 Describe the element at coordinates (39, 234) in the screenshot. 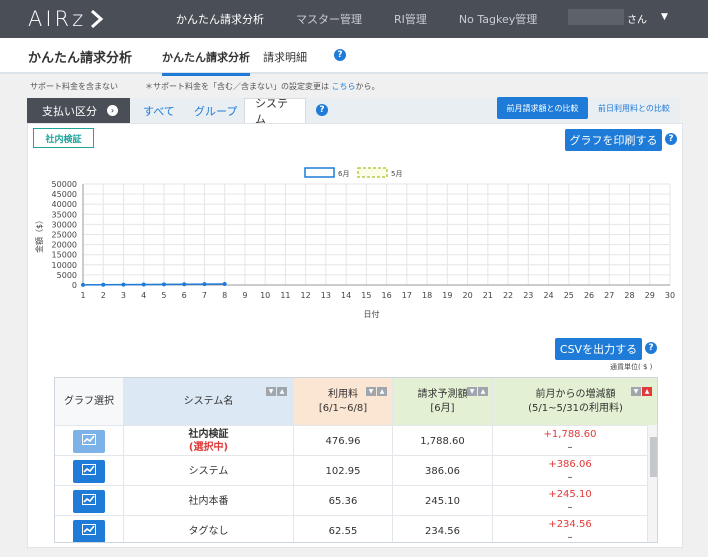

I see `y-axis-label: 金額（$）` at that location.